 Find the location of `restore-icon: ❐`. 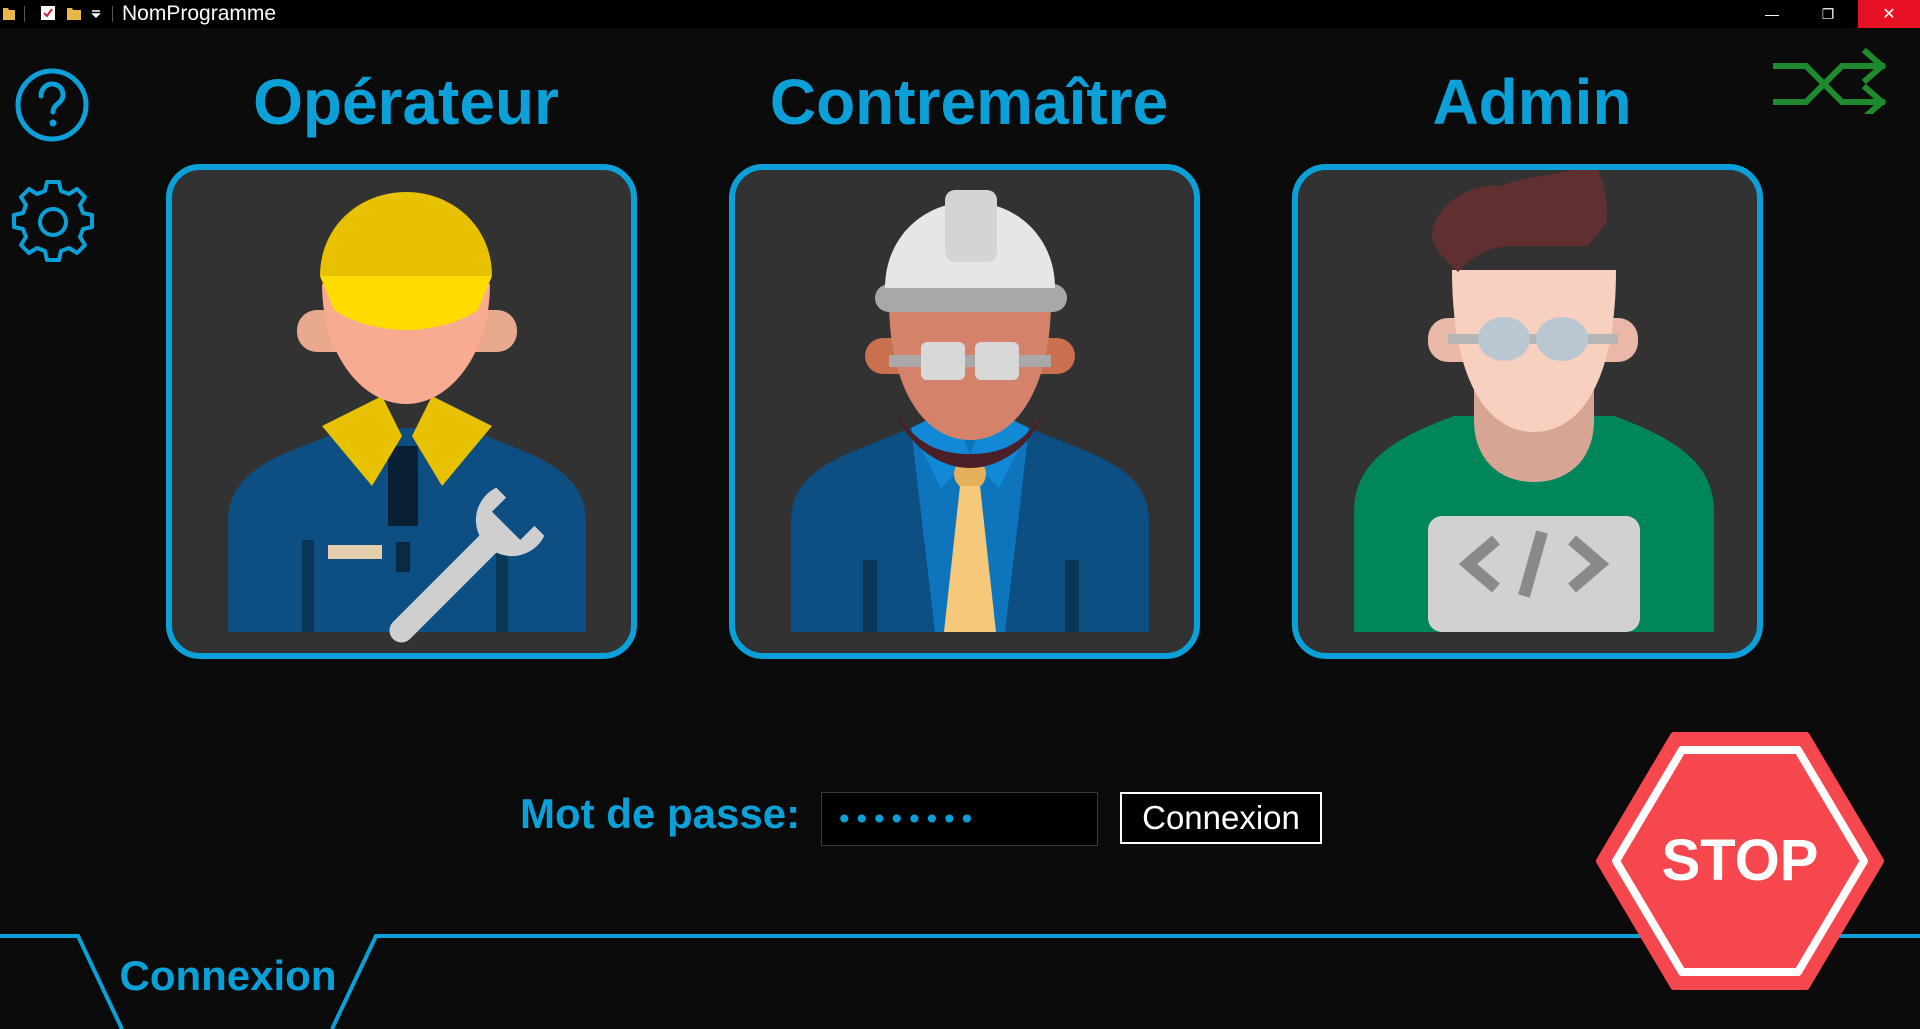

restore-icon: ❐ is located at coordinates (1828, 13).